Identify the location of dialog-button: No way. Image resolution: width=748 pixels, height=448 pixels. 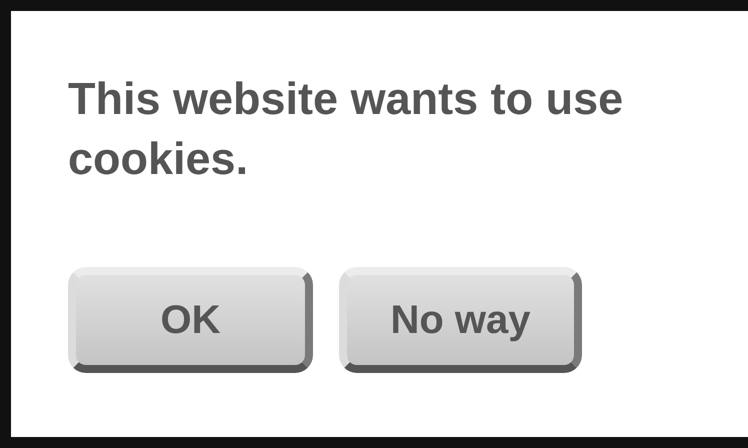
(460, 320).